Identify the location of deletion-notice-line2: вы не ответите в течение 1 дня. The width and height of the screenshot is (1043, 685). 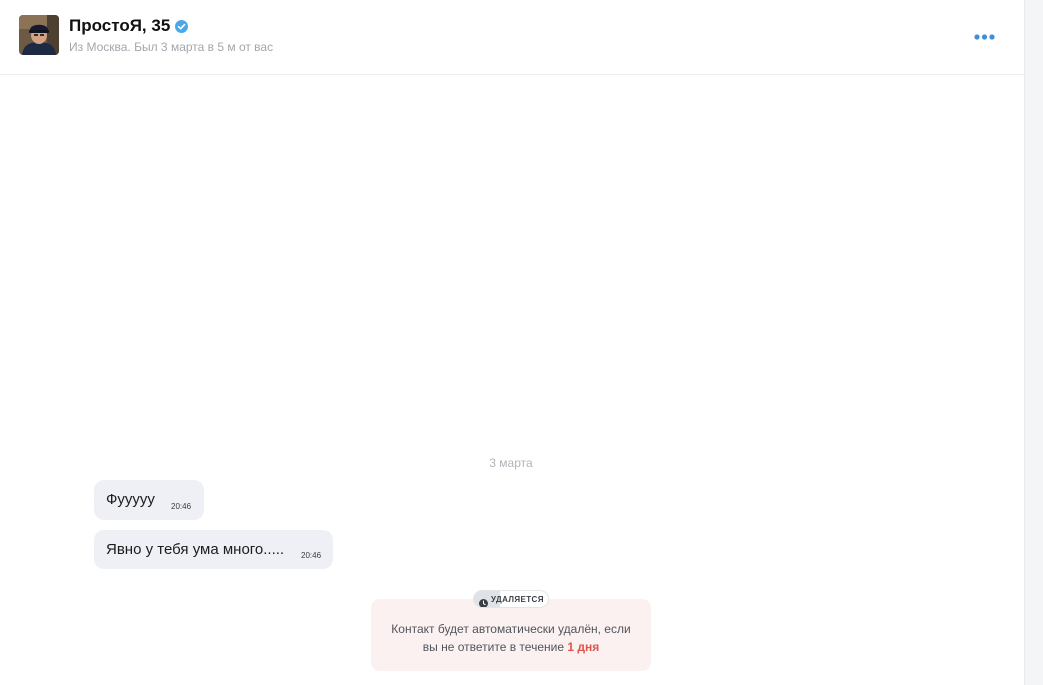
(511, 647).